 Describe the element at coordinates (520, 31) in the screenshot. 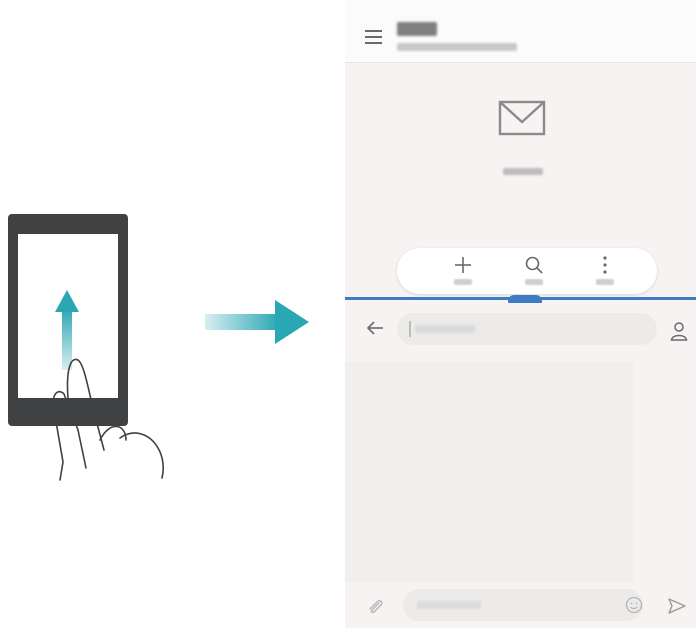

I see `email-app-bar` at that location.